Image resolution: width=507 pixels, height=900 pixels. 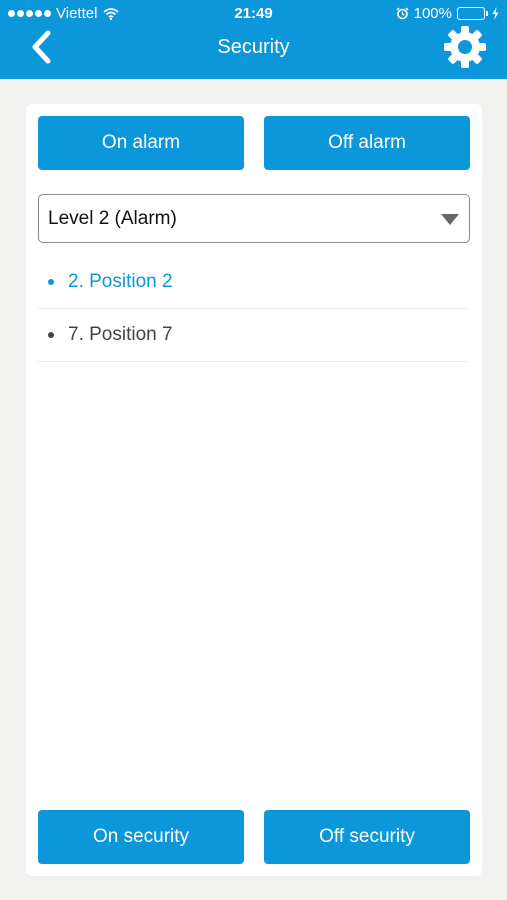 What do you see at coordinates (254, 335) in the screenshot?
I see `position-item: 7. Position 7` at bounding box center [254, 335].